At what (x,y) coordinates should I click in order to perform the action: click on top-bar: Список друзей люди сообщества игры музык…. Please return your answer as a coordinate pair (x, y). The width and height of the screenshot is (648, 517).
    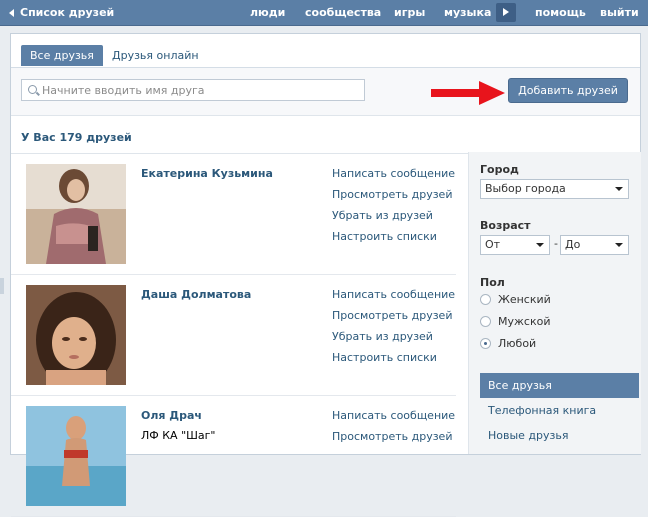
    Looking at the image, I should click on (324, 13).